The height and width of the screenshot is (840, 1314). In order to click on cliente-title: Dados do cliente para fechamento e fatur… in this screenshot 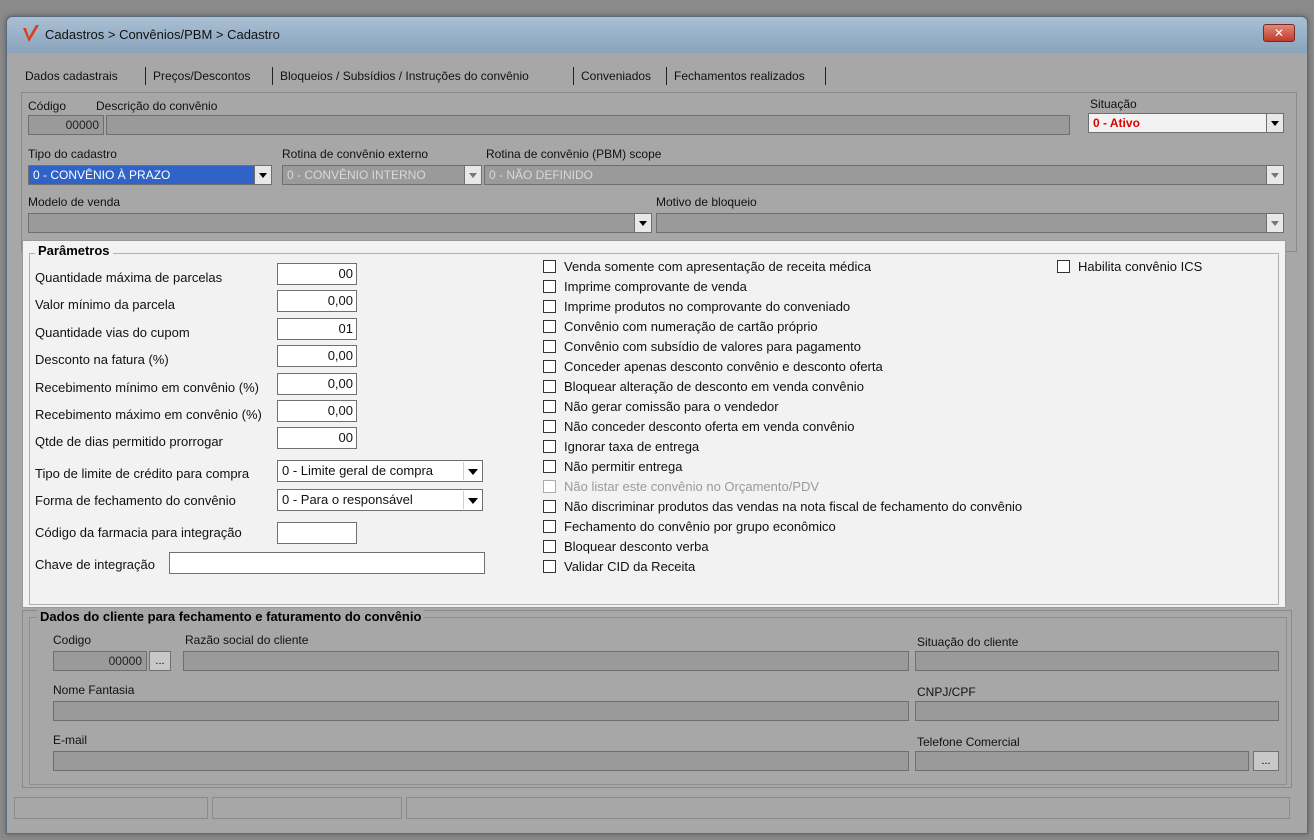, I will do `click(231, 616)`.